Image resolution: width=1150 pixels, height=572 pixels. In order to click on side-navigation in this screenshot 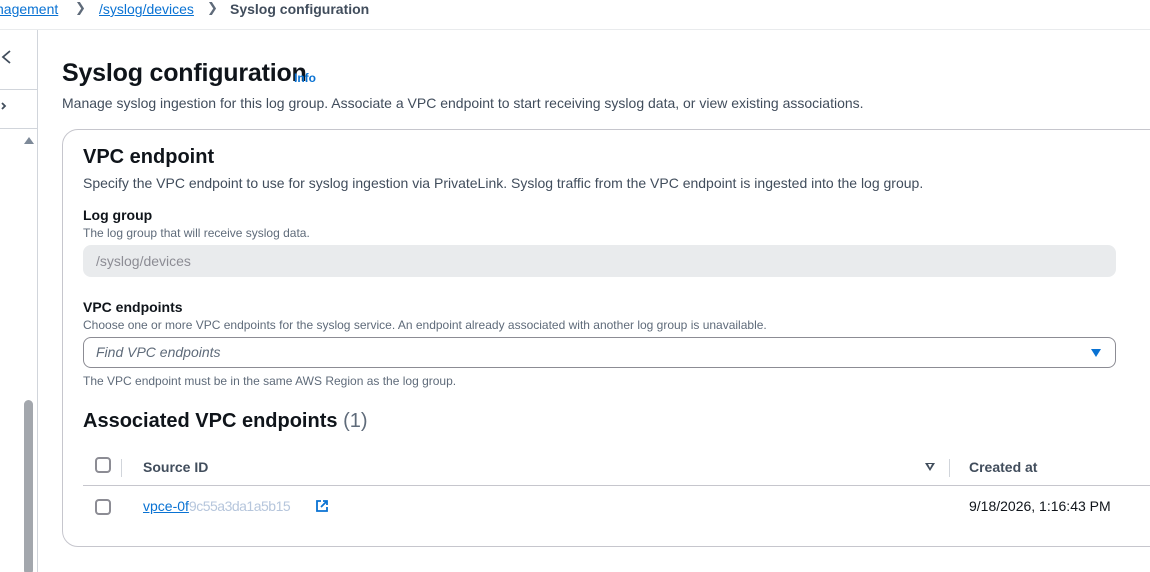, I will do `click(19, 301)`.